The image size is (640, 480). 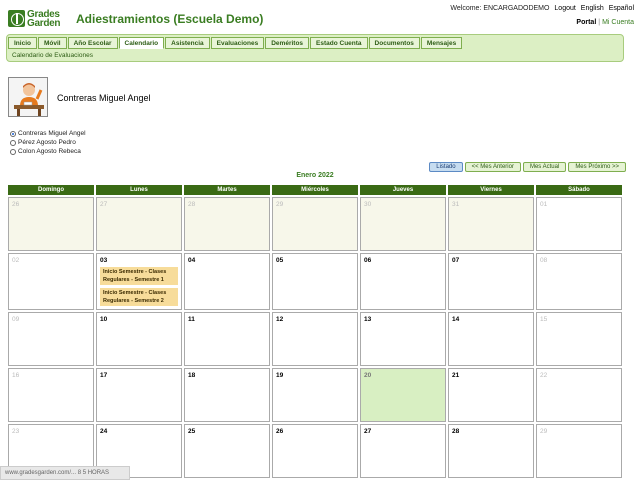 I want to click on list-view-button: Listado, so click(x=446, y=167).